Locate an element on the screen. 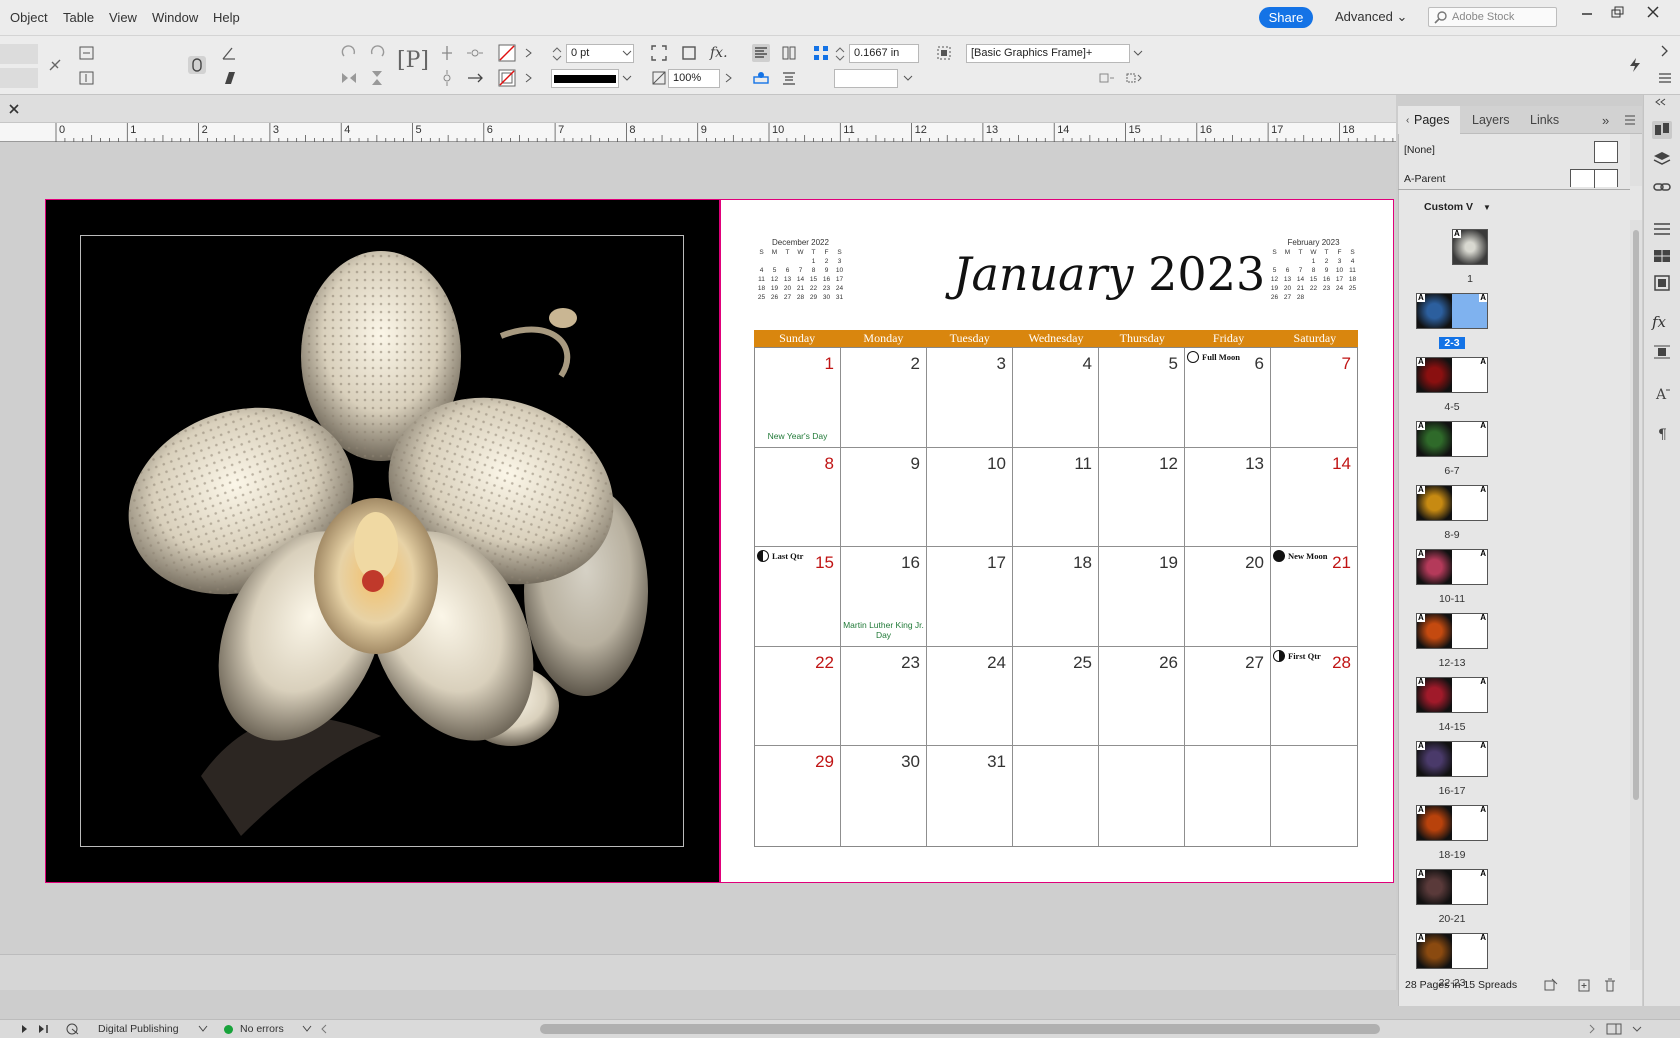 This screenshot has height=1038, width=1680. stroke-type-dropdown-icon is located at coordinates (627, 78).